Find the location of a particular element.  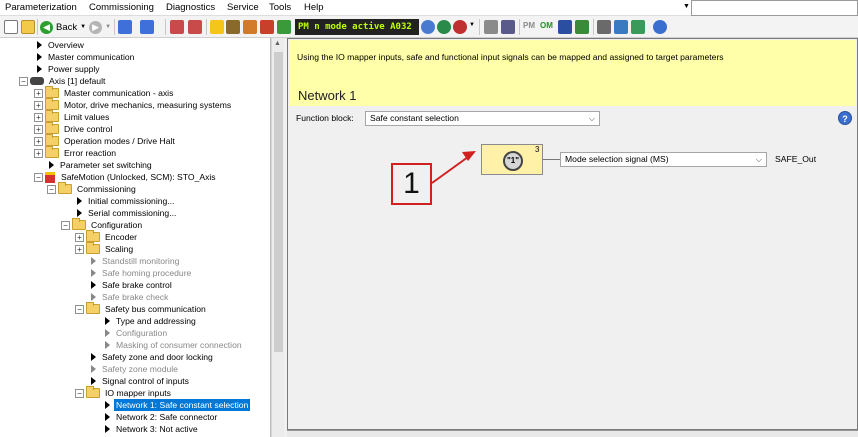

chart-icon is located at coordinates (621, 27).